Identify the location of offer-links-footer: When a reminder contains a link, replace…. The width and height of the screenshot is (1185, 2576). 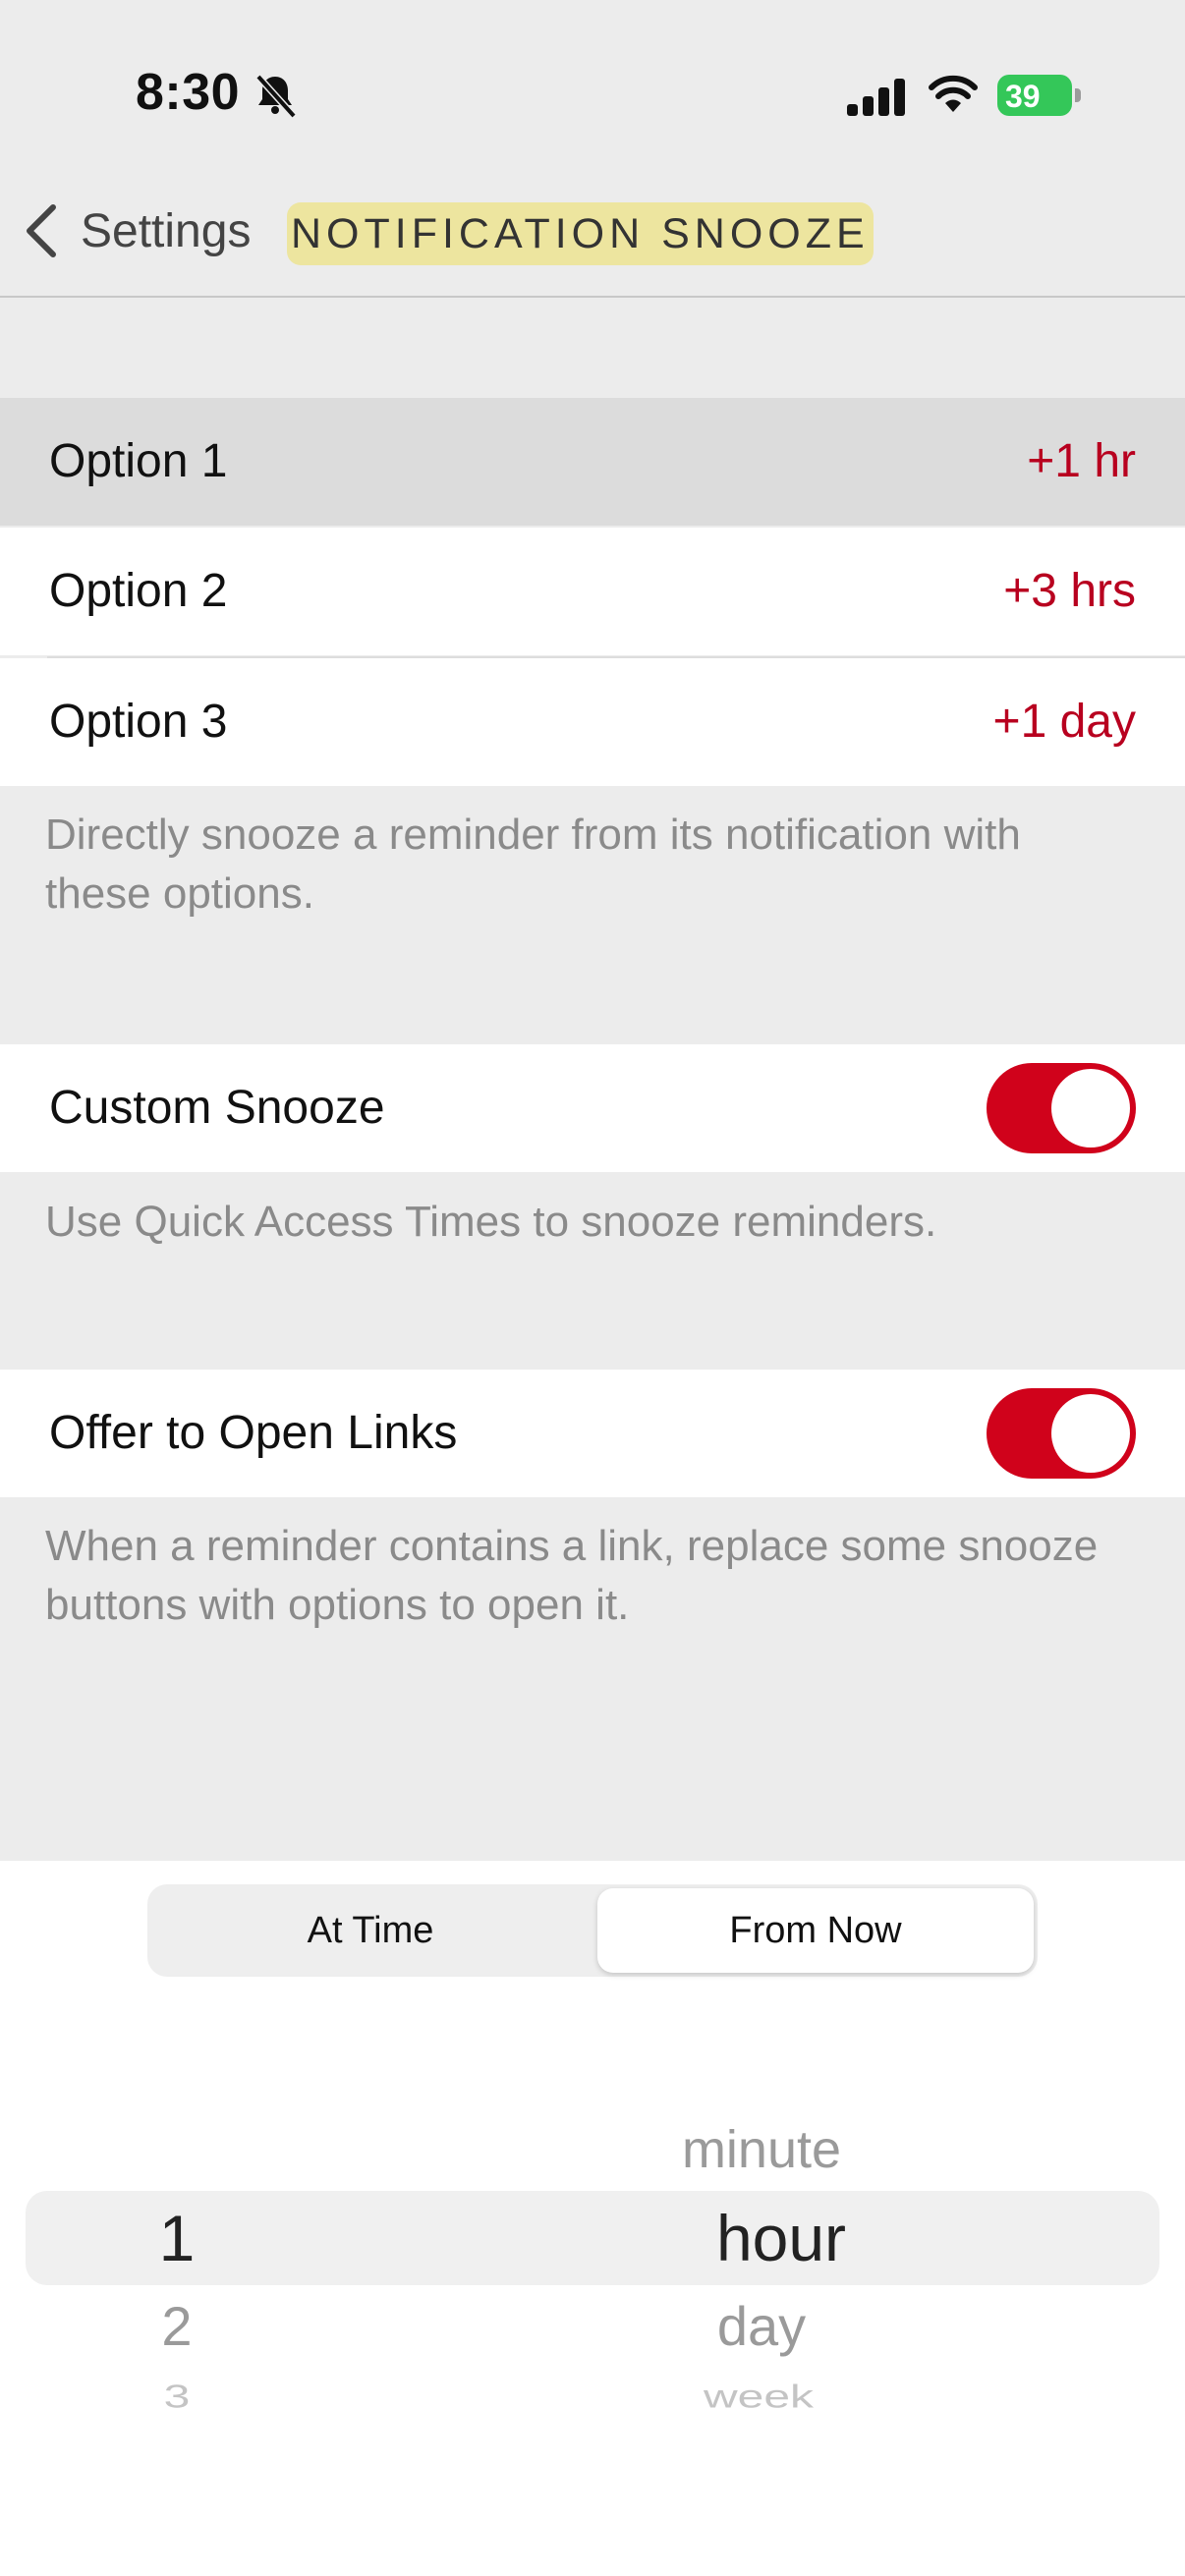
(572, 1575).